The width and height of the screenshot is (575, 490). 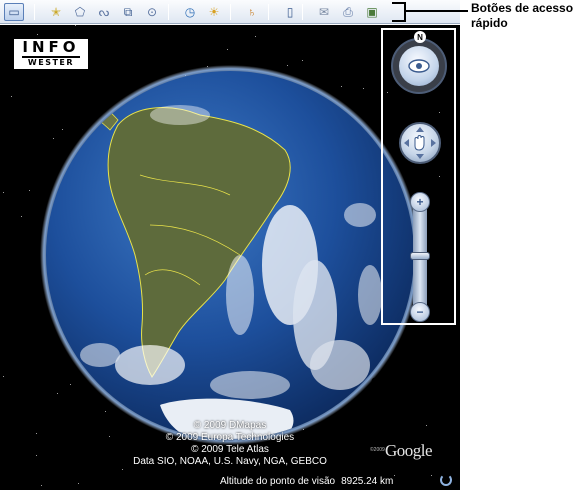 I want to click on planet-icon: ♄, so click(x=252, y=12).